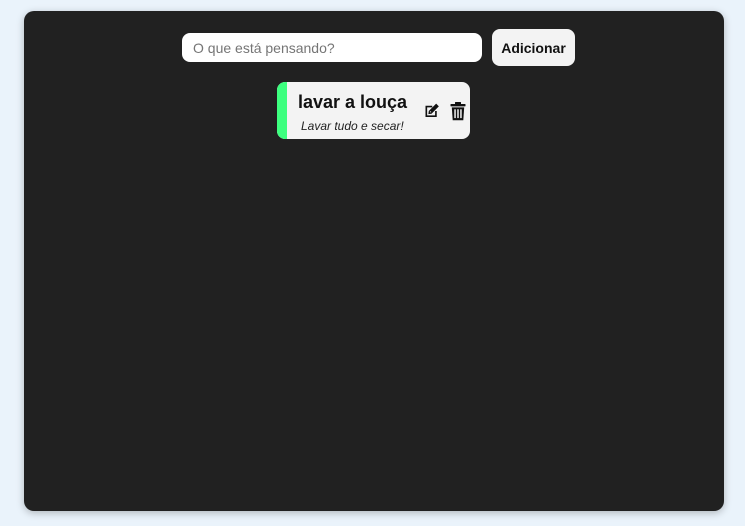 Image resolution: width=745 pixels, height=526 pixels. I want to click on task-accent-bar, so click(282, 110).